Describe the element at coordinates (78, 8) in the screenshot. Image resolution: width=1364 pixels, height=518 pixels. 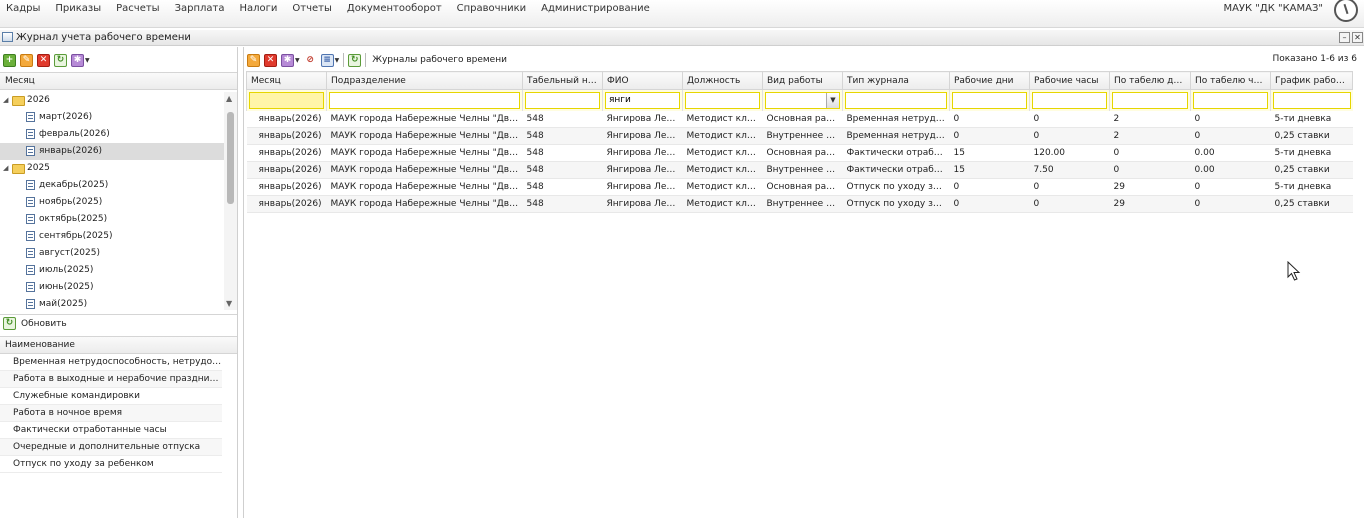
I see `menu-item: Приказы` at that location.